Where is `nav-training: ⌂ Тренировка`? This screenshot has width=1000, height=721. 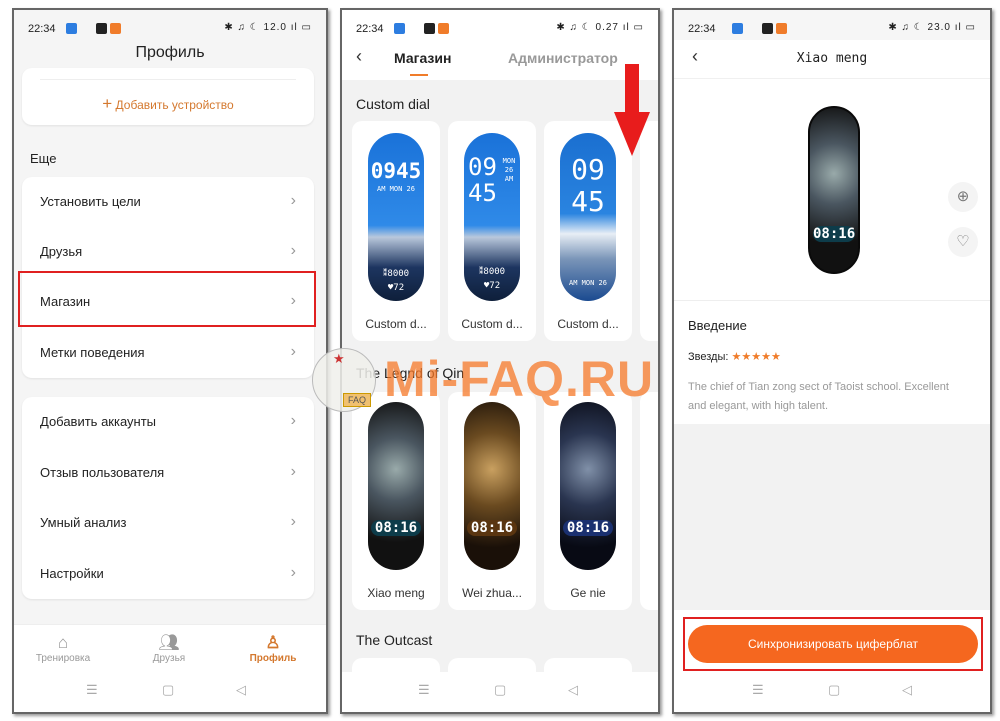 nav-training: ⌂ Тренировка is located at coordinates (63, 648).